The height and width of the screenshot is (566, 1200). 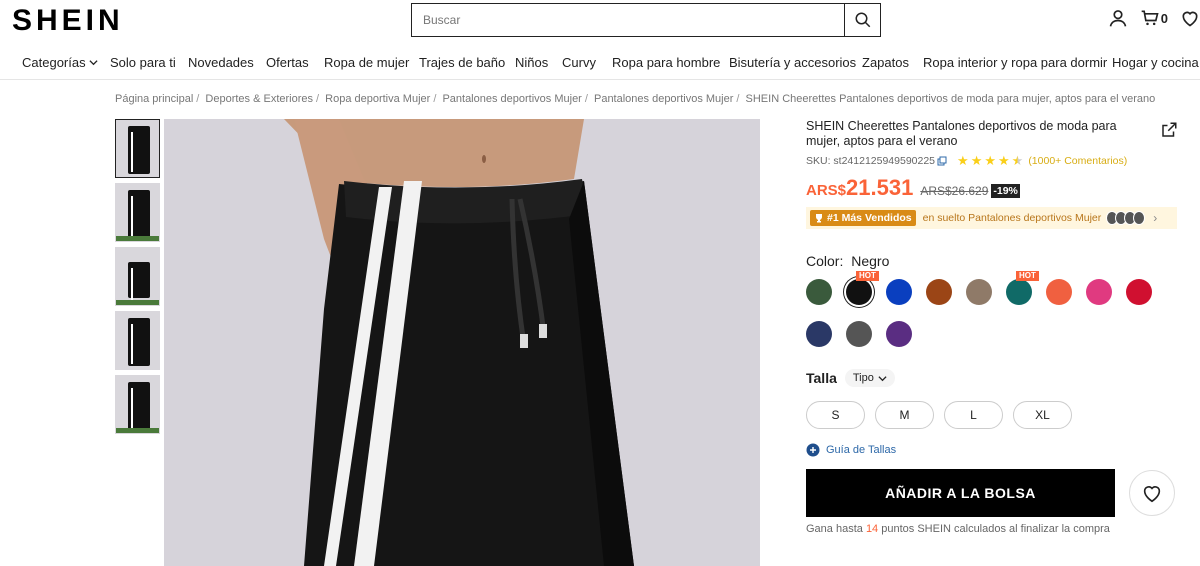 What do you see at coordinates (835, 415) in the screenshot?
I see `size-button-s: S` at bounding box center [835, 415].